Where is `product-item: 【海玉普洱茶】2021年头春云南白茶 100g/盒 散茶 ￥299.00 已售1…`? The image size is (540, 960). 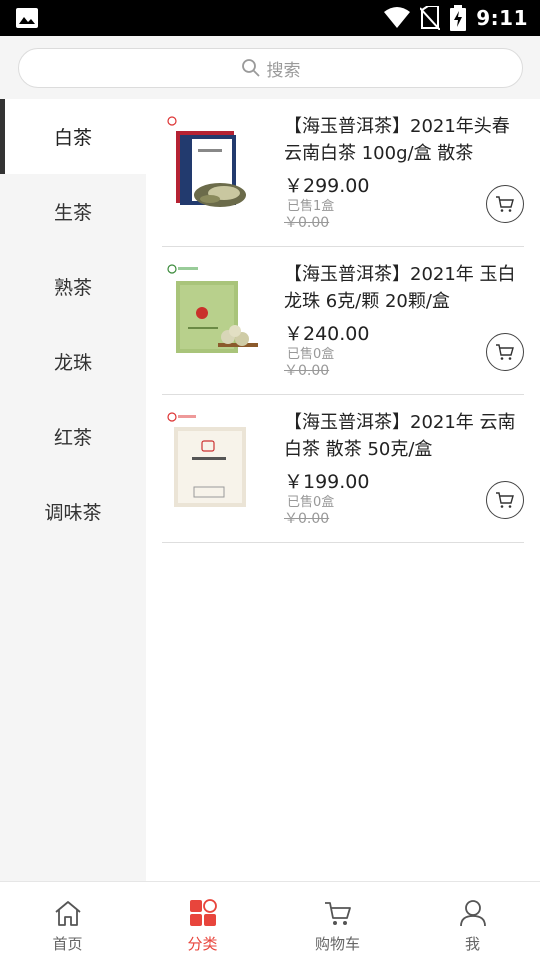
product-item: 【海玉普洱茶】2021年头春云南白茶 100g/盒 散茶 ￥299.00 已售1… is located at coordinates (343, 173).